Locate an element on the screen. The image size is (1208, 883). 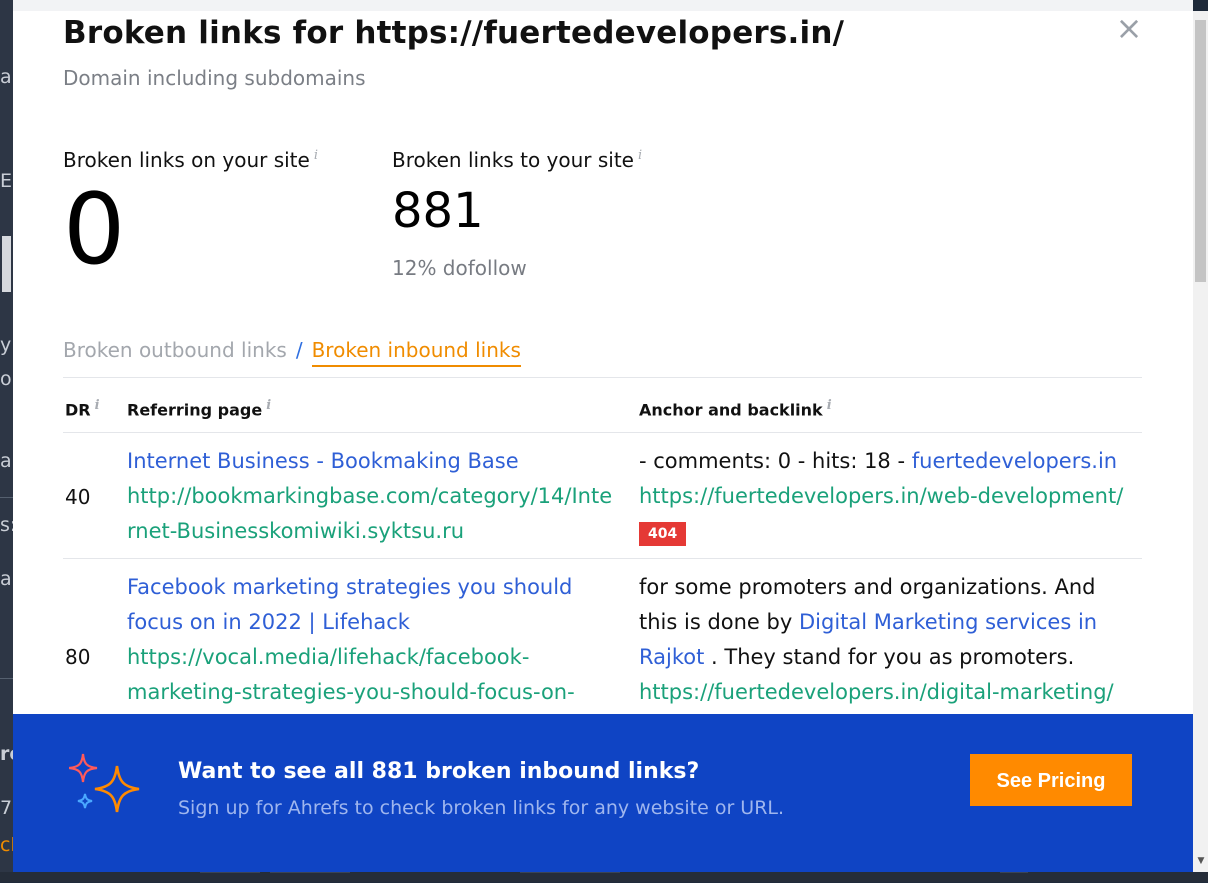
background-block is located at coordinates (6, 264).